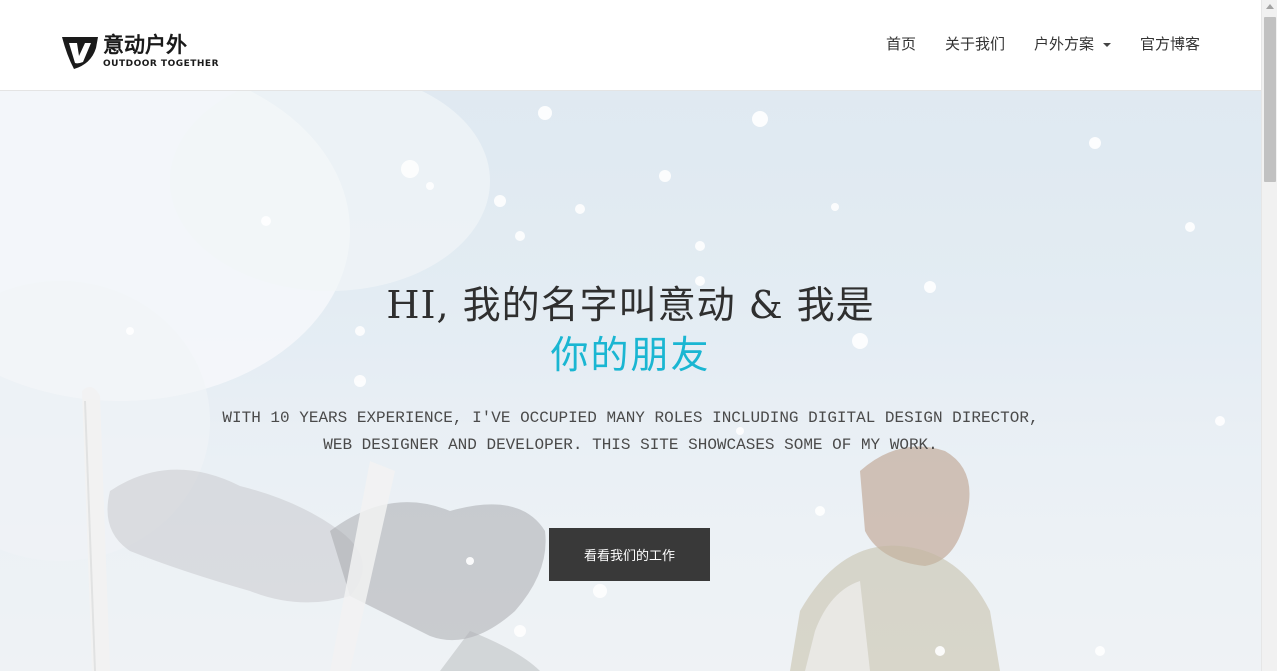  I want to click on caret-down-icon, so click(1106, 45).